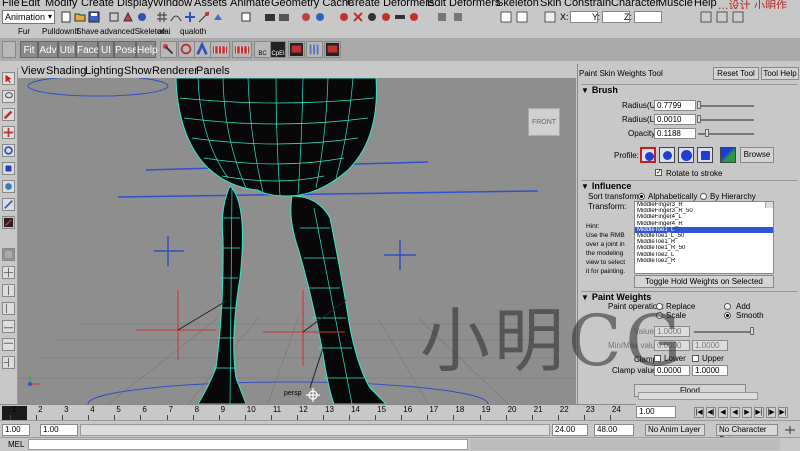 The height and width of the screenshot is (451, 800). I want to click on layout-single-icon, so click(8, 254).